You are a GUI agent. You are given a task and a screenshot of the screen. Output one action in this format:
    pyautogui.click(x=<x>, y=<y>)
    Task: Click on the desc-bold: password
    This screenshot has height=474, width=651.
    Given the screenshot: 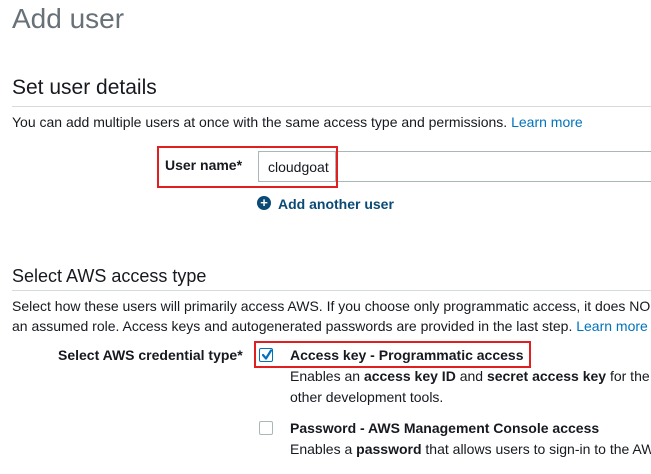 What is the action you would take?
    pyautogui.click(x=389, y=449)
    